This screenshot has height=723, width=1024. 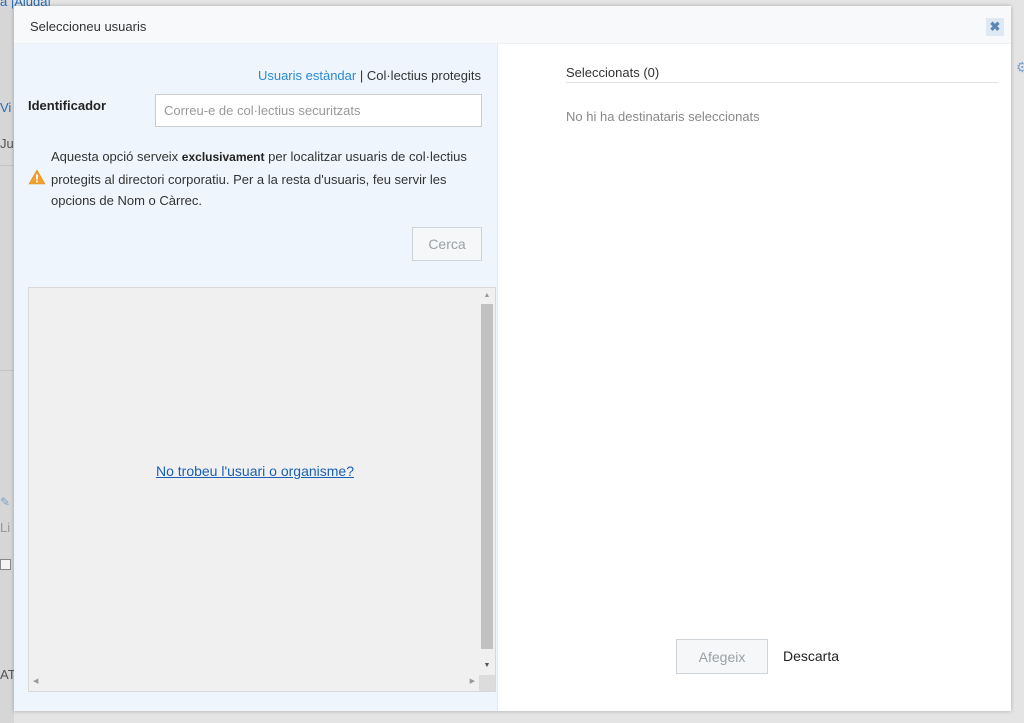 I want to click on scroll-down-arrow-icon: ▼, so click(x=487, y=666).